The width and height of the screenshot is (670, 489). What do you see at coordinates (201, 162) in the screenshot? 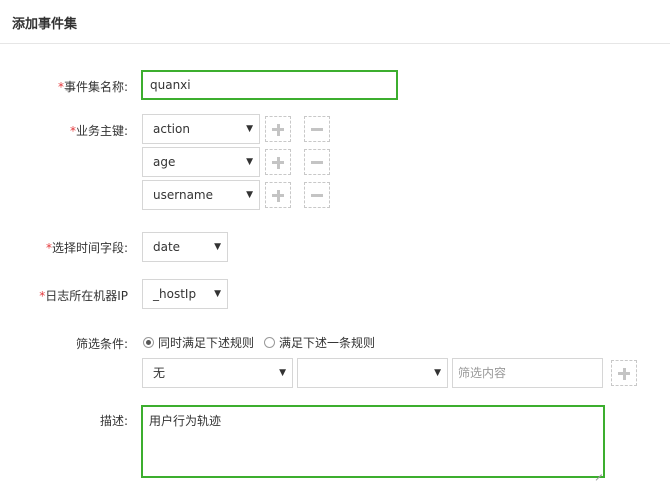
I see `key-select-2: age ▼` at bounding box center [201, 162].